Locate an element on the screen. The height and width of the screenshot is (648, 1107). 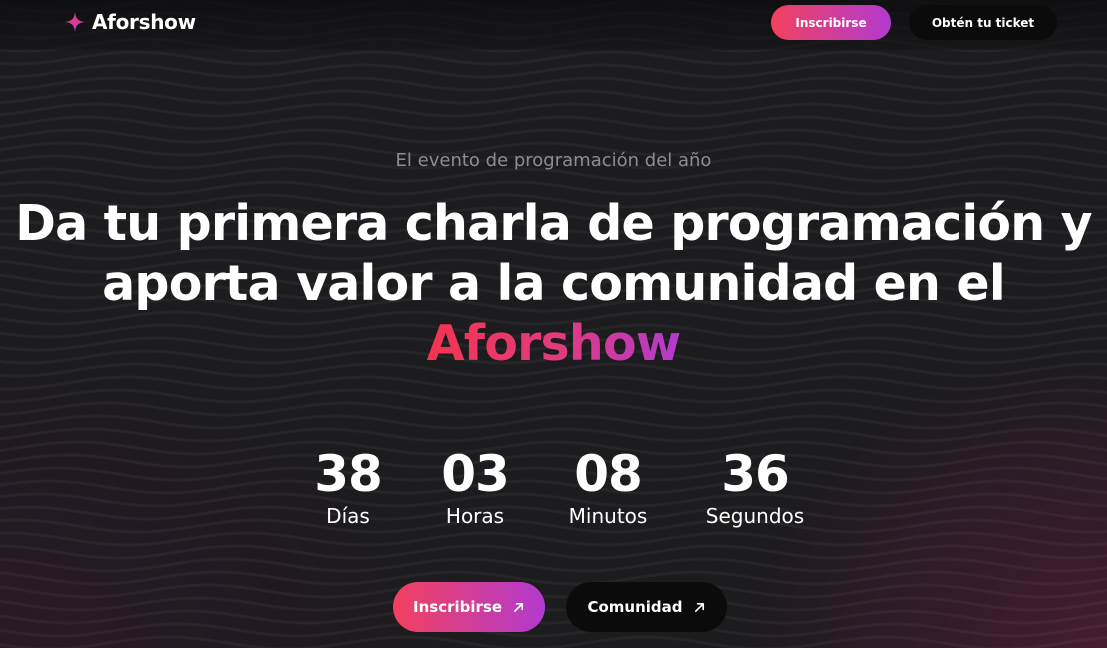
countdown-days: 38 Días is located at coordinates (348, 487).